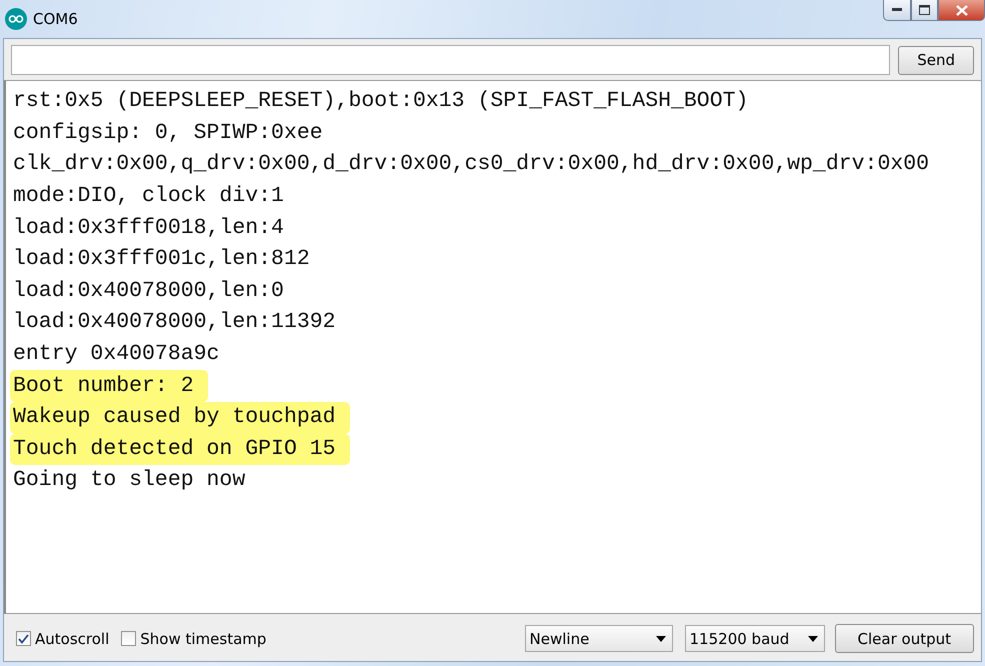 This screenshot has height=666, width=985. What do you see at coordinates (161, 260) in the screenshot?
I see `output-line: load:0x3fff001c,len:812` at bounding box center [161, 260].